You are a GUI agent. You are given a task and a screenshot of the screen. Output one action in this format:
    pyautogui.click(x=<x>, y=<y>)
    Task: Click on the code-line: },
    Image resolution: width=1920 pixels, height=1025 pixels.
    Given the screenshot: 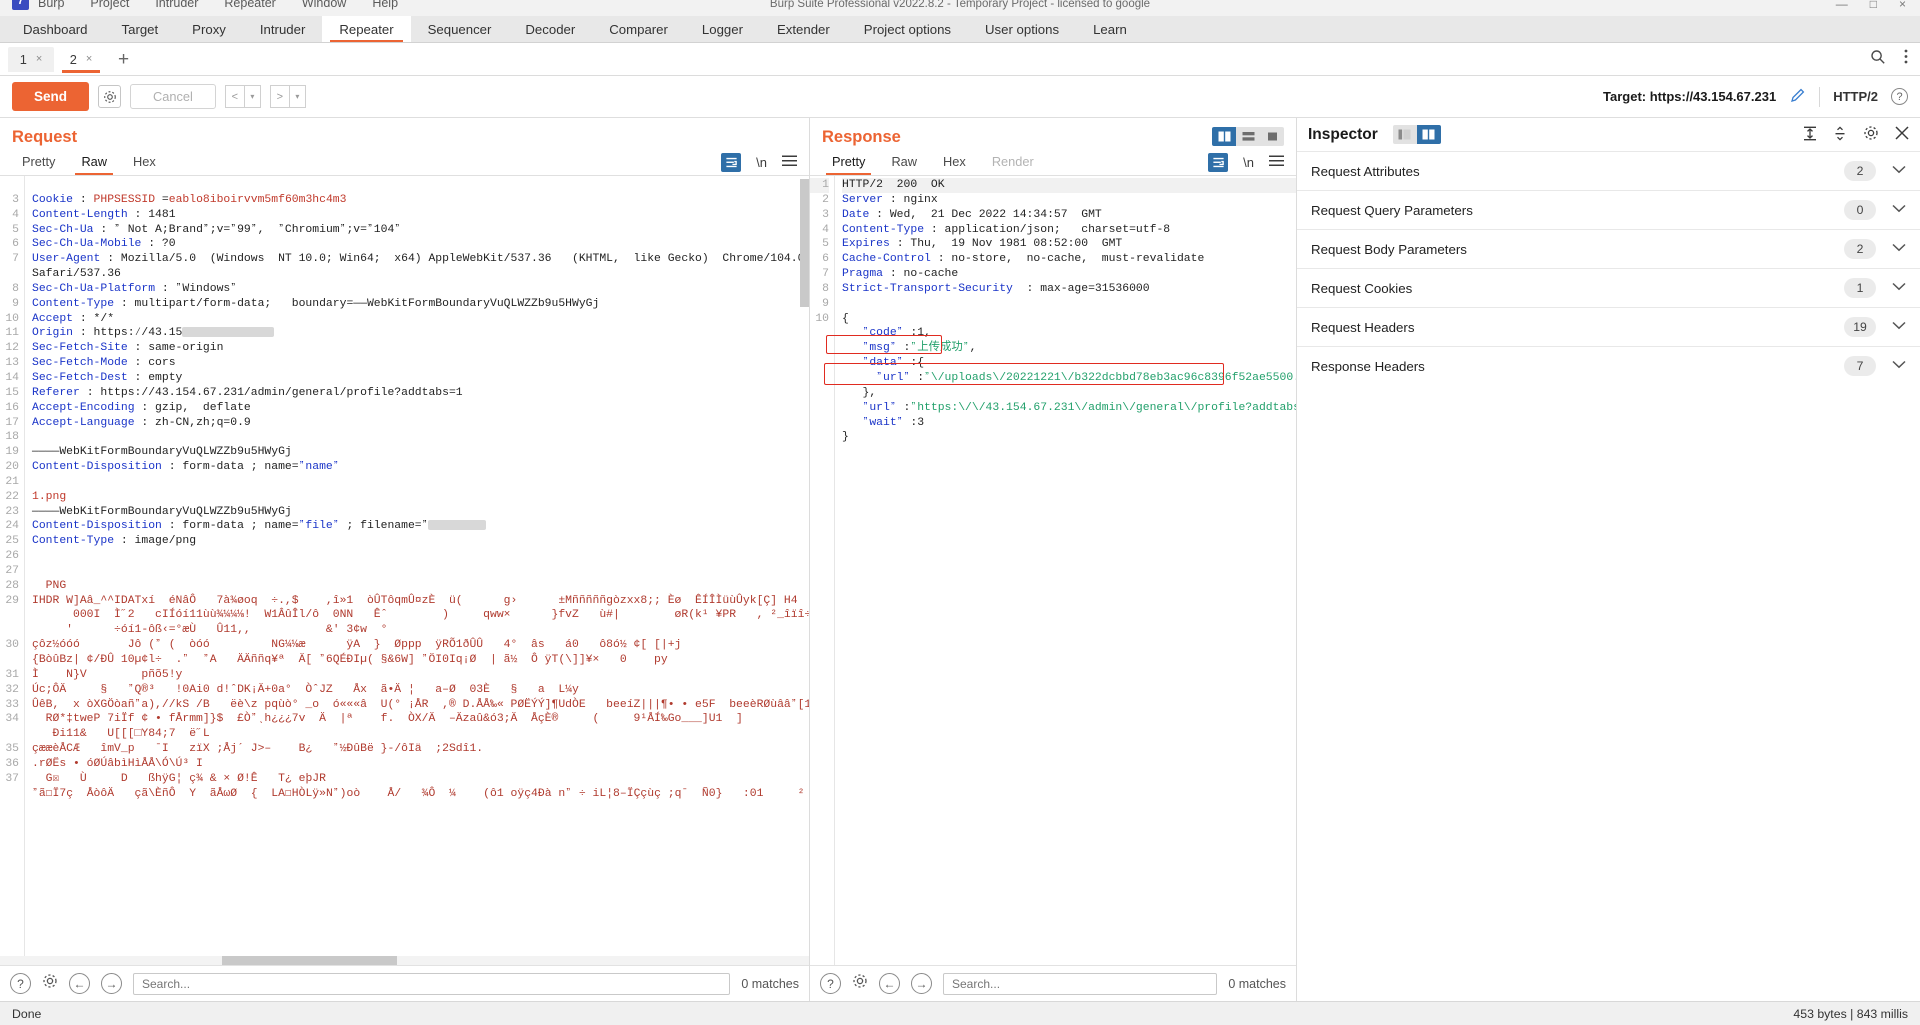 What is the action you would take?
    pyautogui.click(x=1069, y=393)
    